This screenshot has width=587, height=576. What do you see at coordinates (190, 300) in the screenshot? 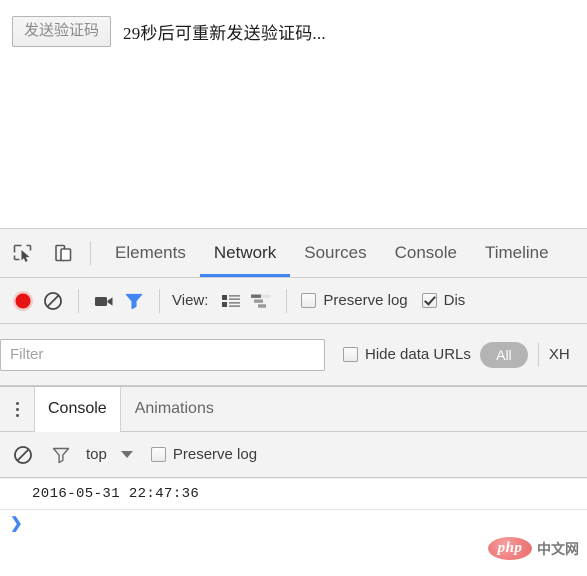
I see `view-label: View:` at bounding box center [190, 300].